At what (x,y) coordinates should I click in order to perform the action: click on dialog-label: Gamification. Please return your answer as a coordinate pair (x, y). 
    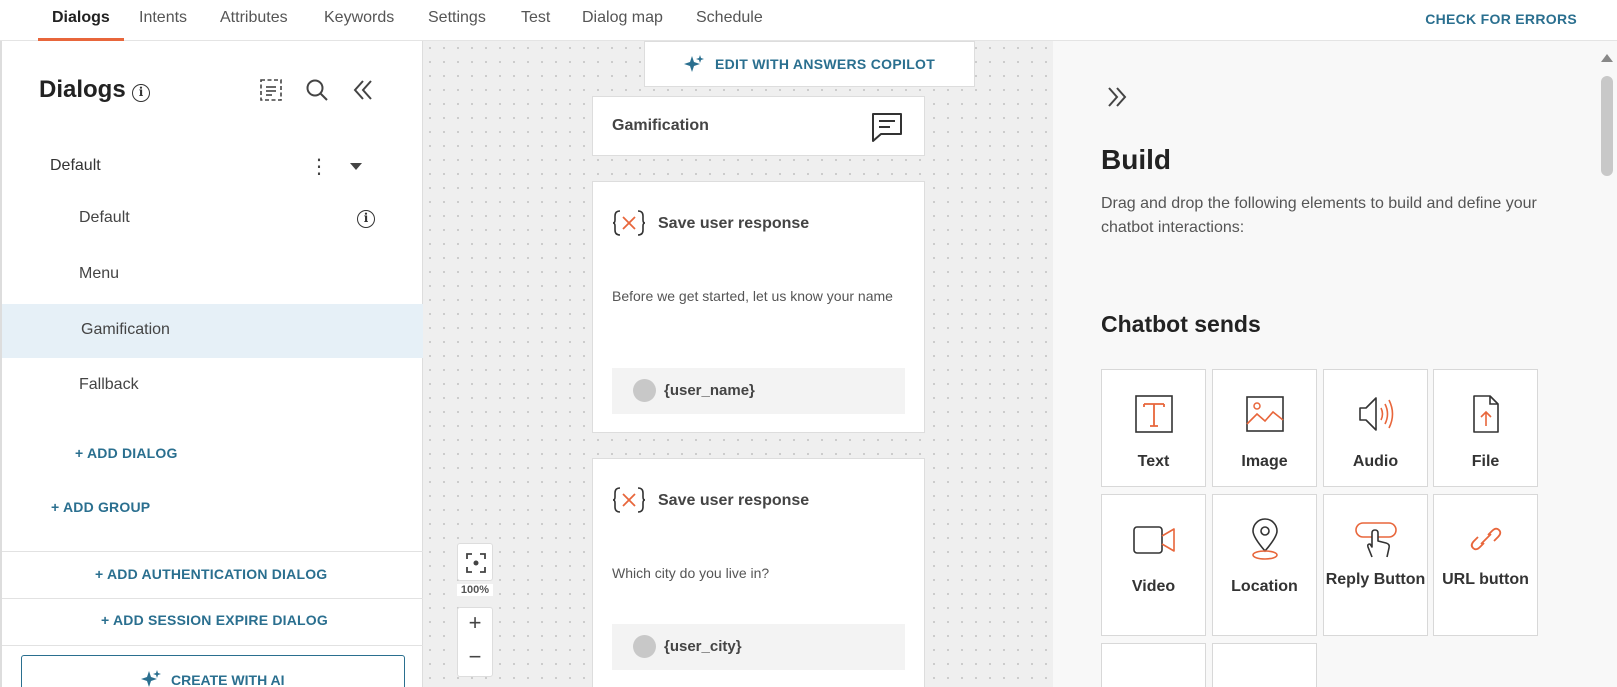
    Looking at the image, I should click on (125, 329).